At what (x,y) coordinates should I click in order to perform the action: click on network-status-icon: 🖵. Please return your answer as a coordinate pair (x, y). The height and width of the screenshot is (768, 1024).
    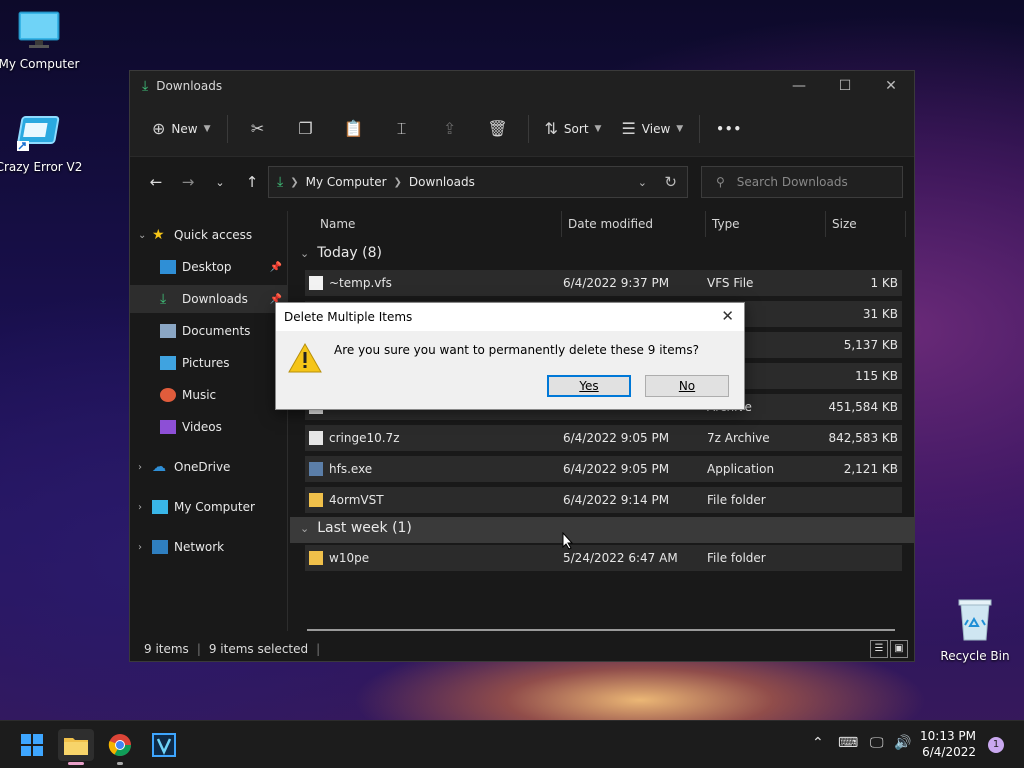
    Looking at the image, I should click on (877, 743).